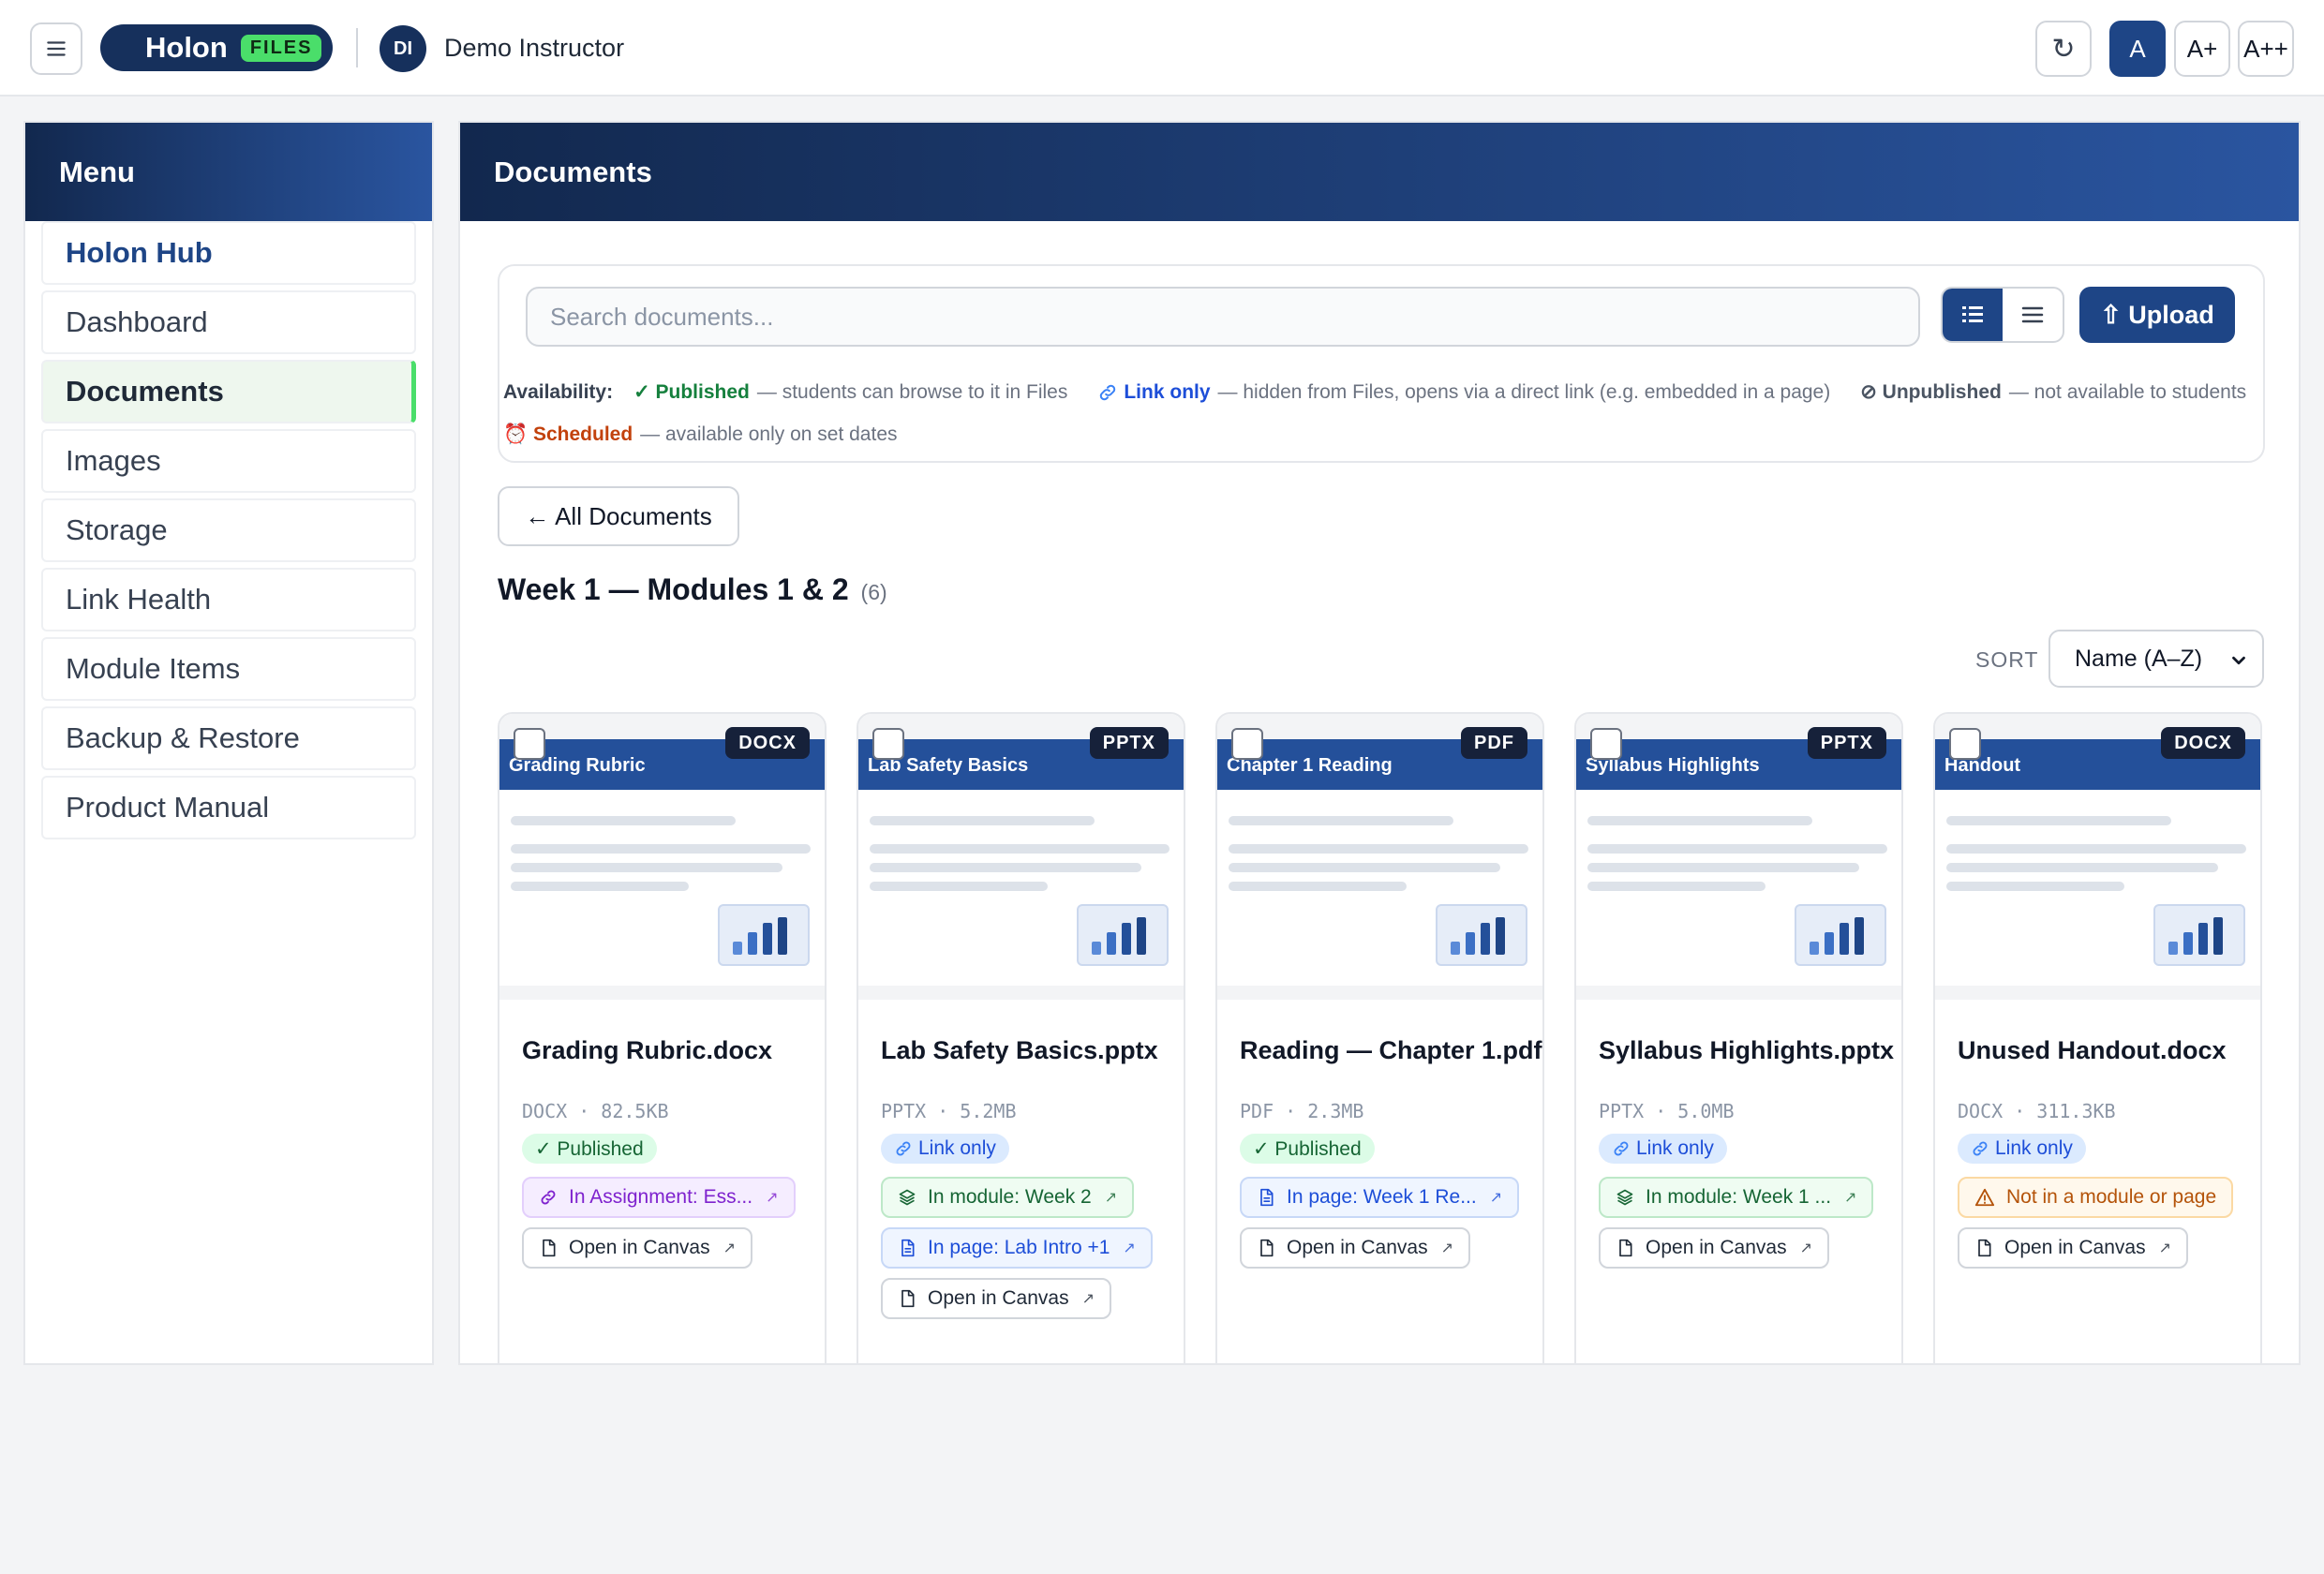 The height and width of the screenshot is (1574, 2324). What do you see at coordinates (228, 253) in the screenshot?
I see `sidebar-item-holon-hub: Holon Hub` at bounding box center [228, 253].